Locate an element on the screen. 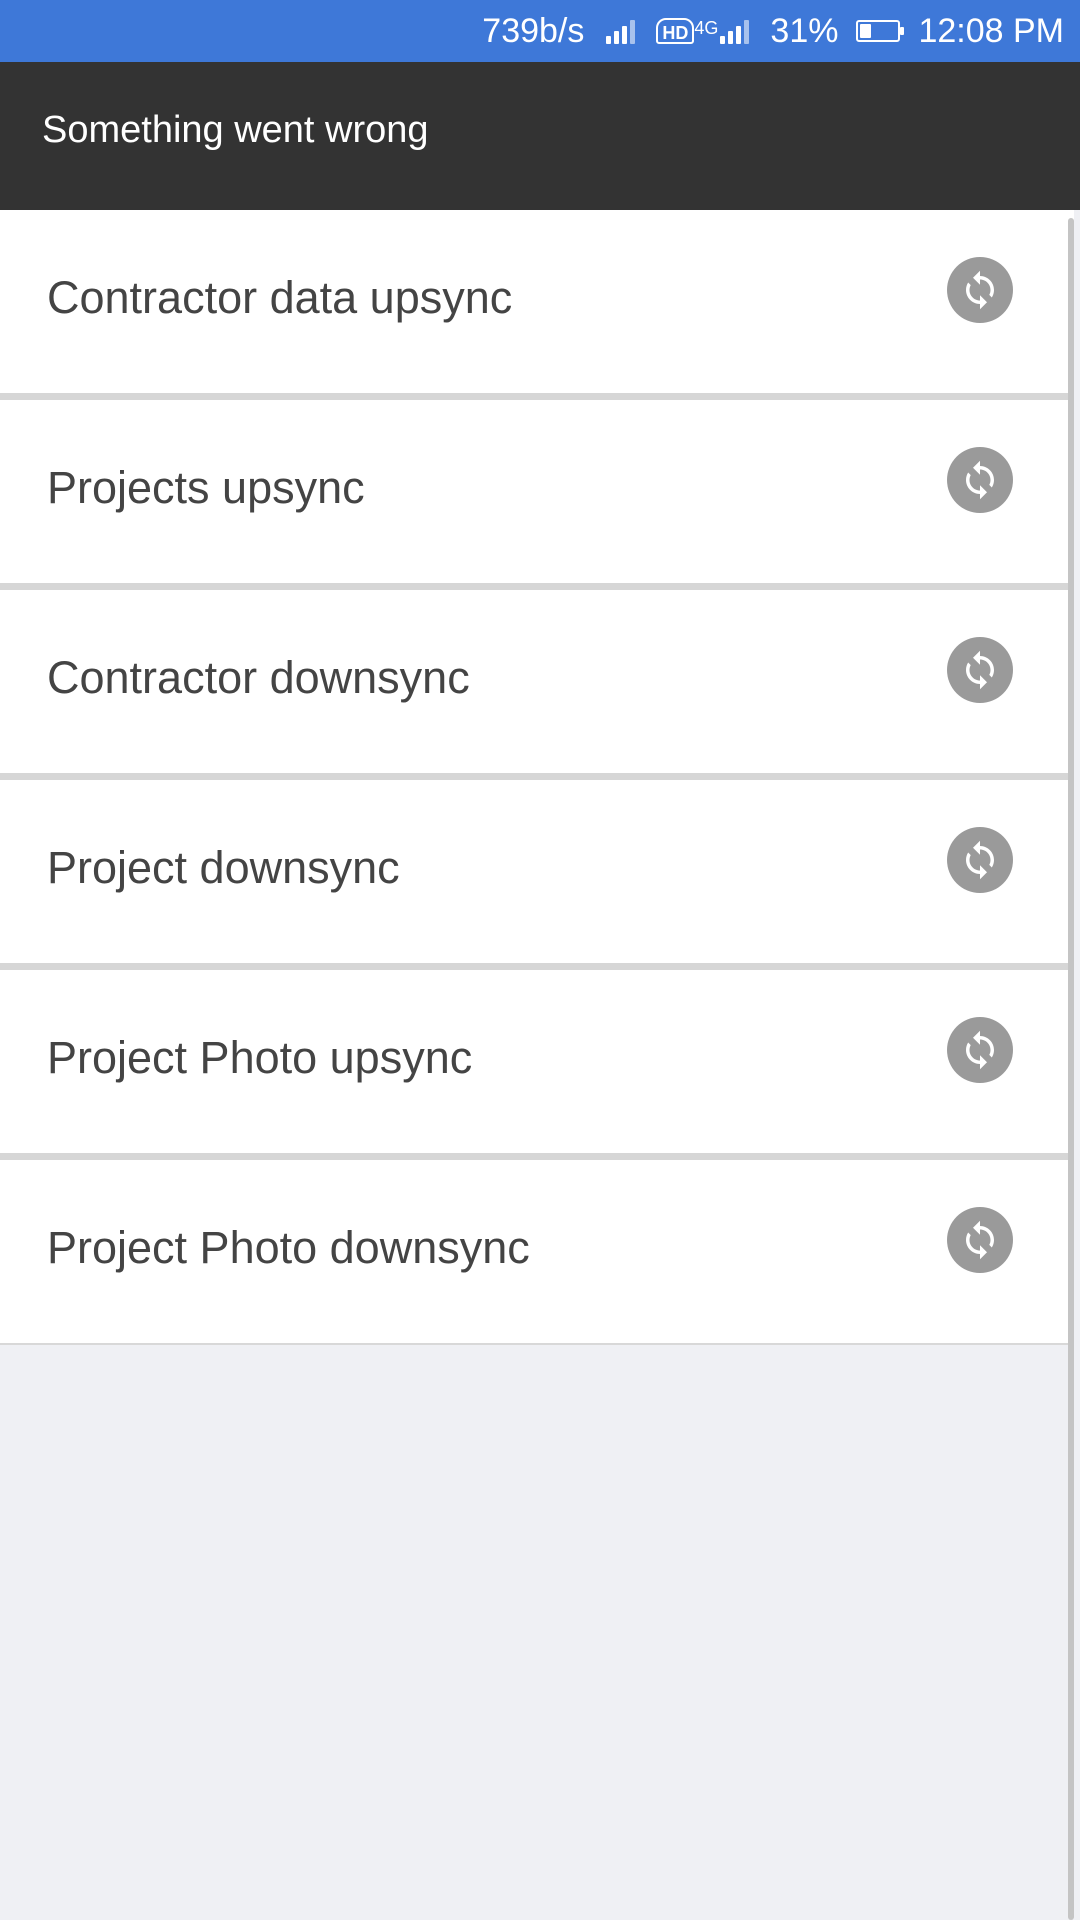  network-speed: 739b/s is located at coordinates (533, 30).